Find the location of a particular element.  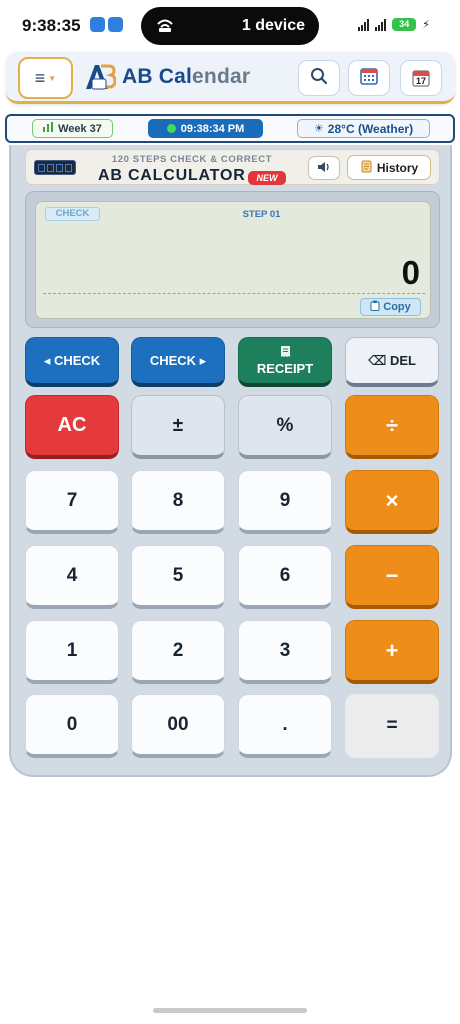

weather-label: 28°C (Weather) is located at coordinates (370, 128).